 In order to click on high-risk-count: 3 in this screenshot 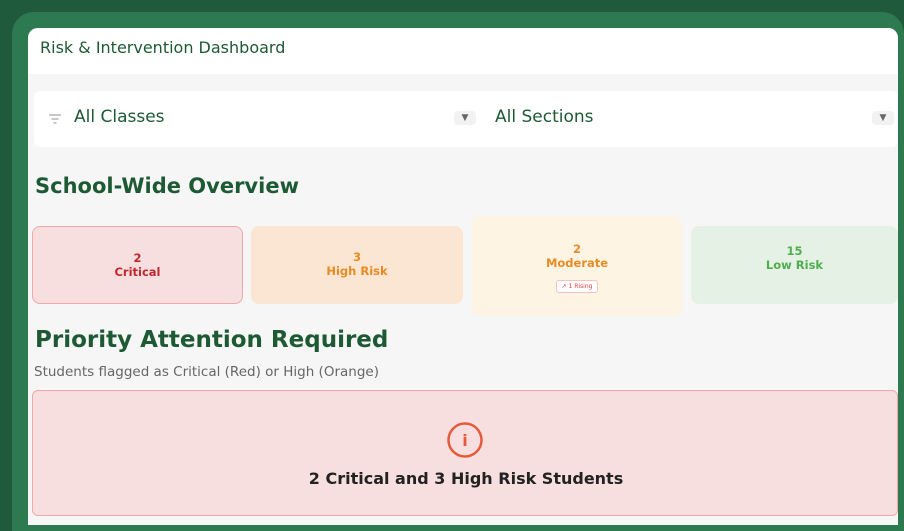, I will do `click(356, 257)`.